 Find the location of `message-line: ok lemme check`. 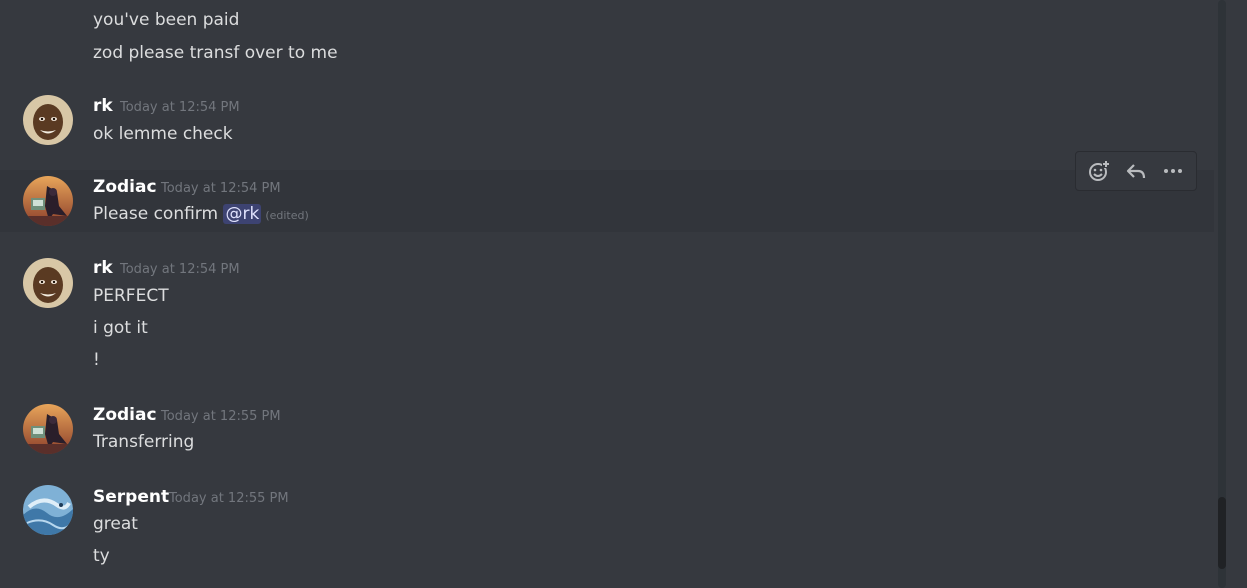

message-line: ok lemme check is located at coordinates (163, 134).